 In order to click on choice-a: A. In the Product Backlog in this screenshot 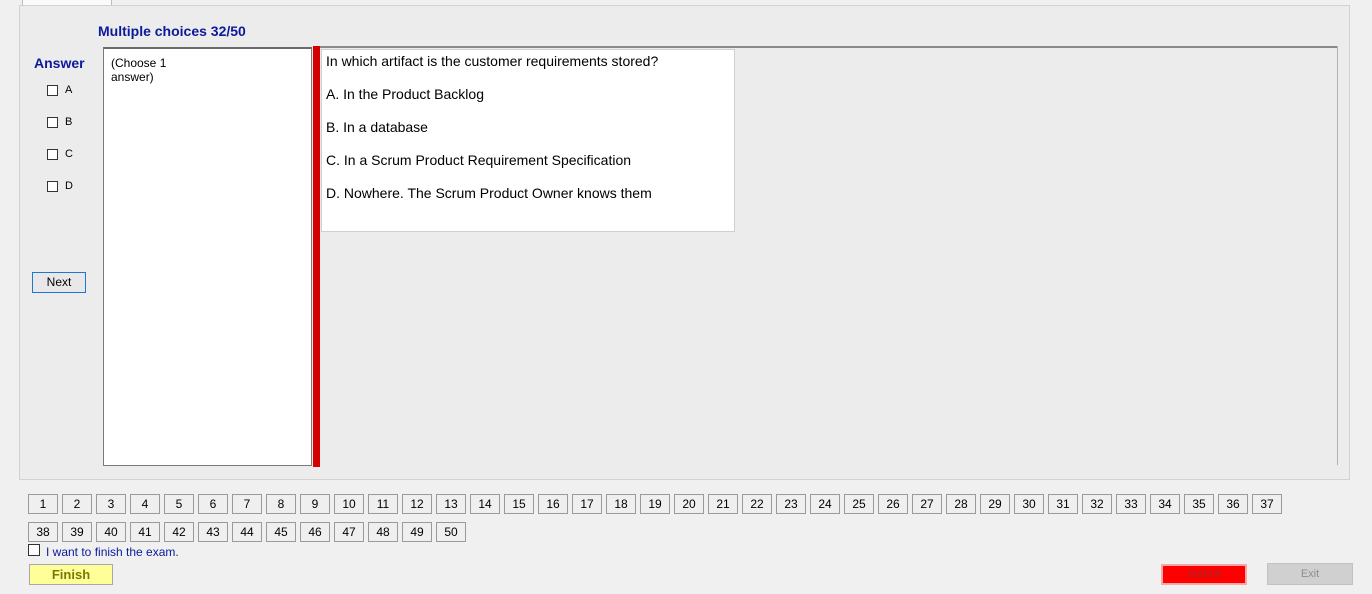, I will do `click(405, 94)`.